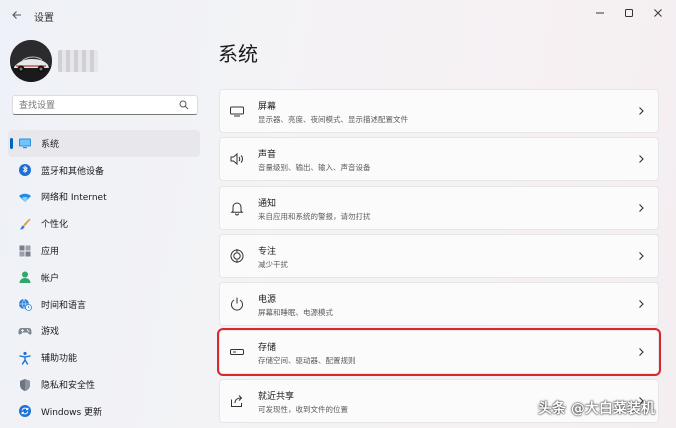 The width and height of the screenshot is (676, 428). What do you see at coordinates (104, 223) in the screenshot?
I see `sidebar-item-personalization: 个性化` at bounding box center [104, 223].